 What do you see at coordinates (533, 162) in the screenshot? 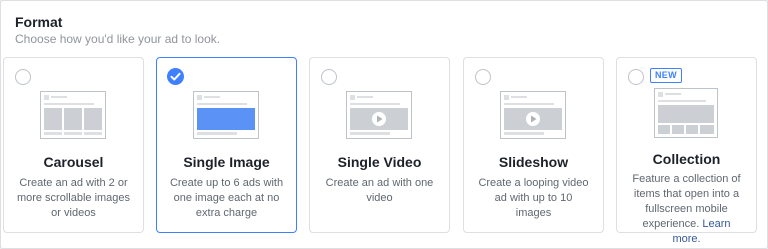
I see `card-title-slideshow: Slideshow` at bounding box center [533, 162].